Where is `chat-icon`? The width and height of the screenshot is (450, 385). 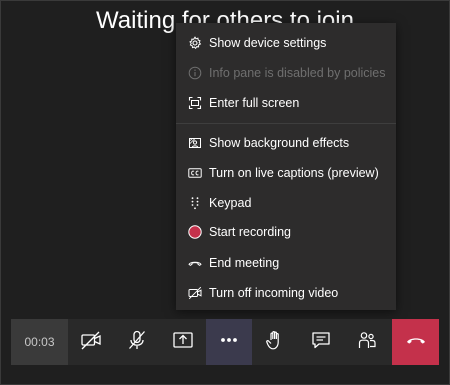
chat-icon is located at coordinates (321, 342).